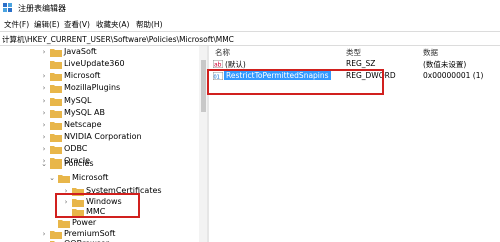  I want to click on tree-item-label: ODBC, so click(76, 148).